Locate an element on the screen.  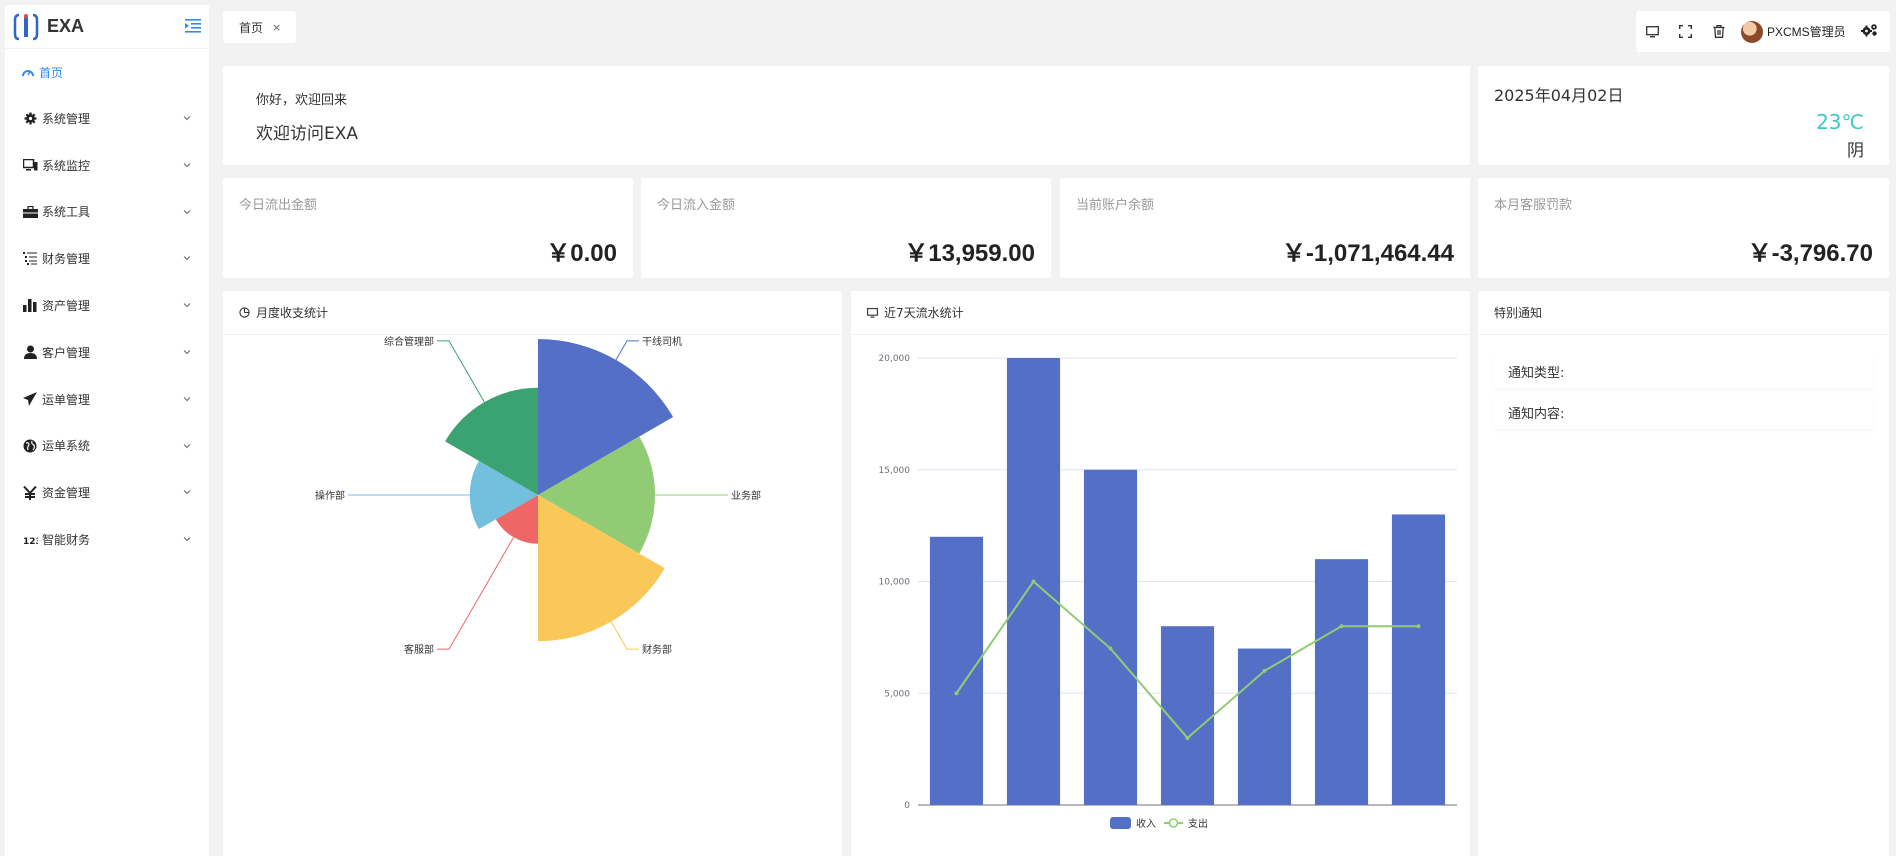
svg-text: 123 is located at coordinates (30, 541).